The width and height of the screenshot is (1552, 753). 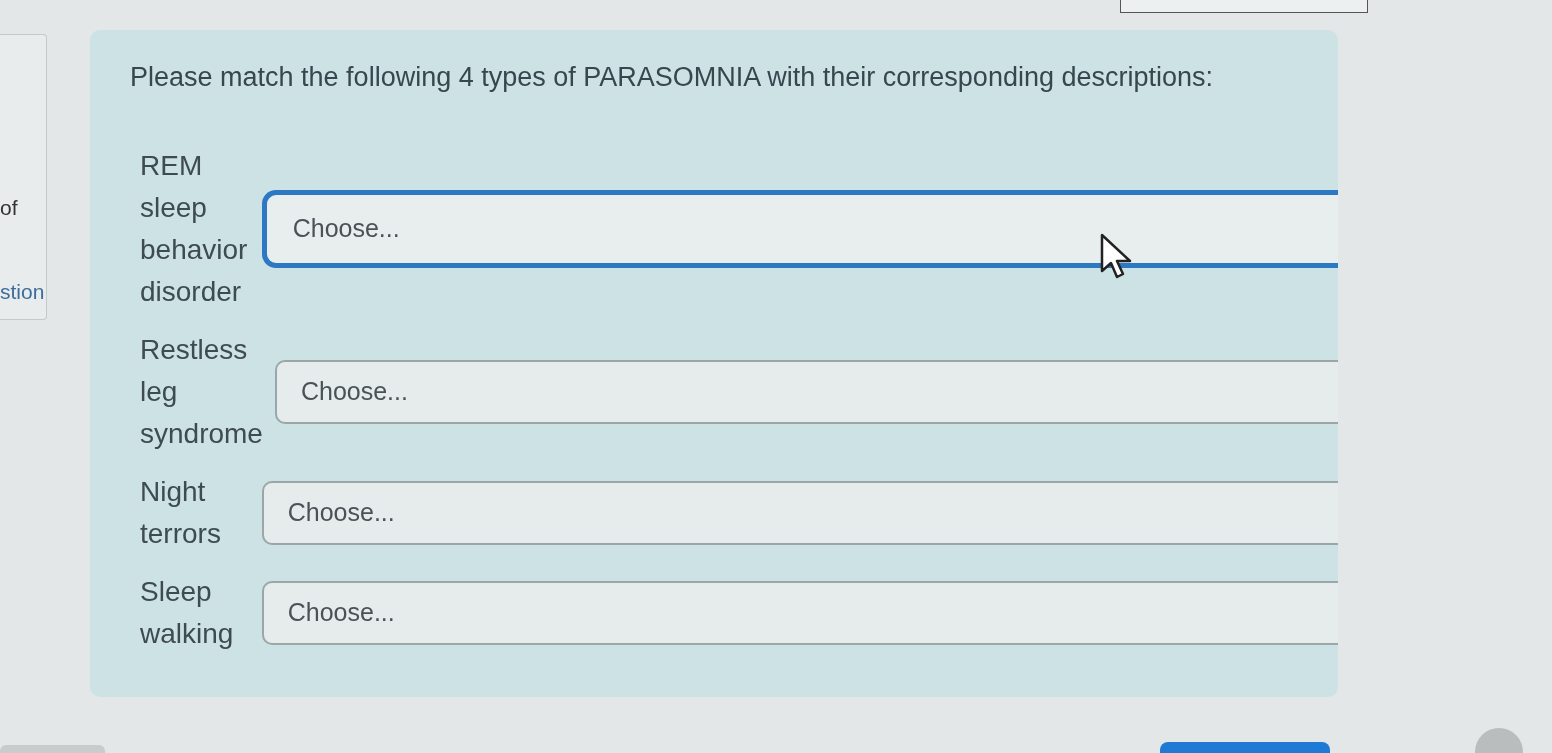 I want to click on term-label: Night terrors, so click(x=181, y=513).